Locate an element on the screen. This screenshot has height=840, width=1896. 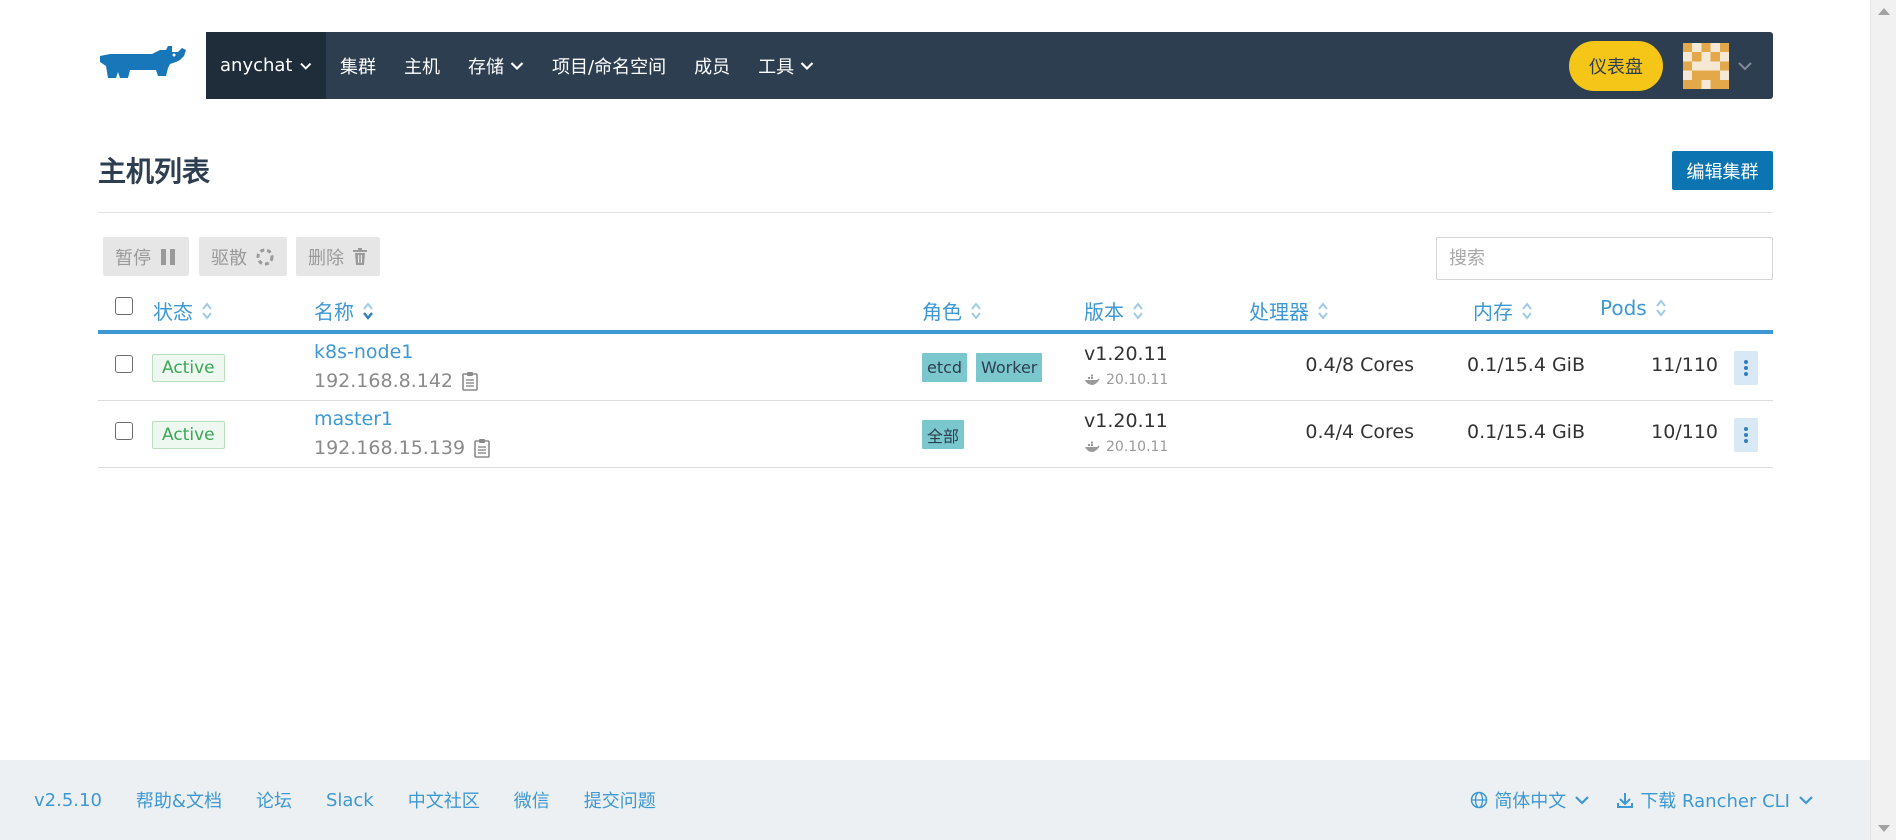
column-label: 版本 is located at coordinates (1104, 312).